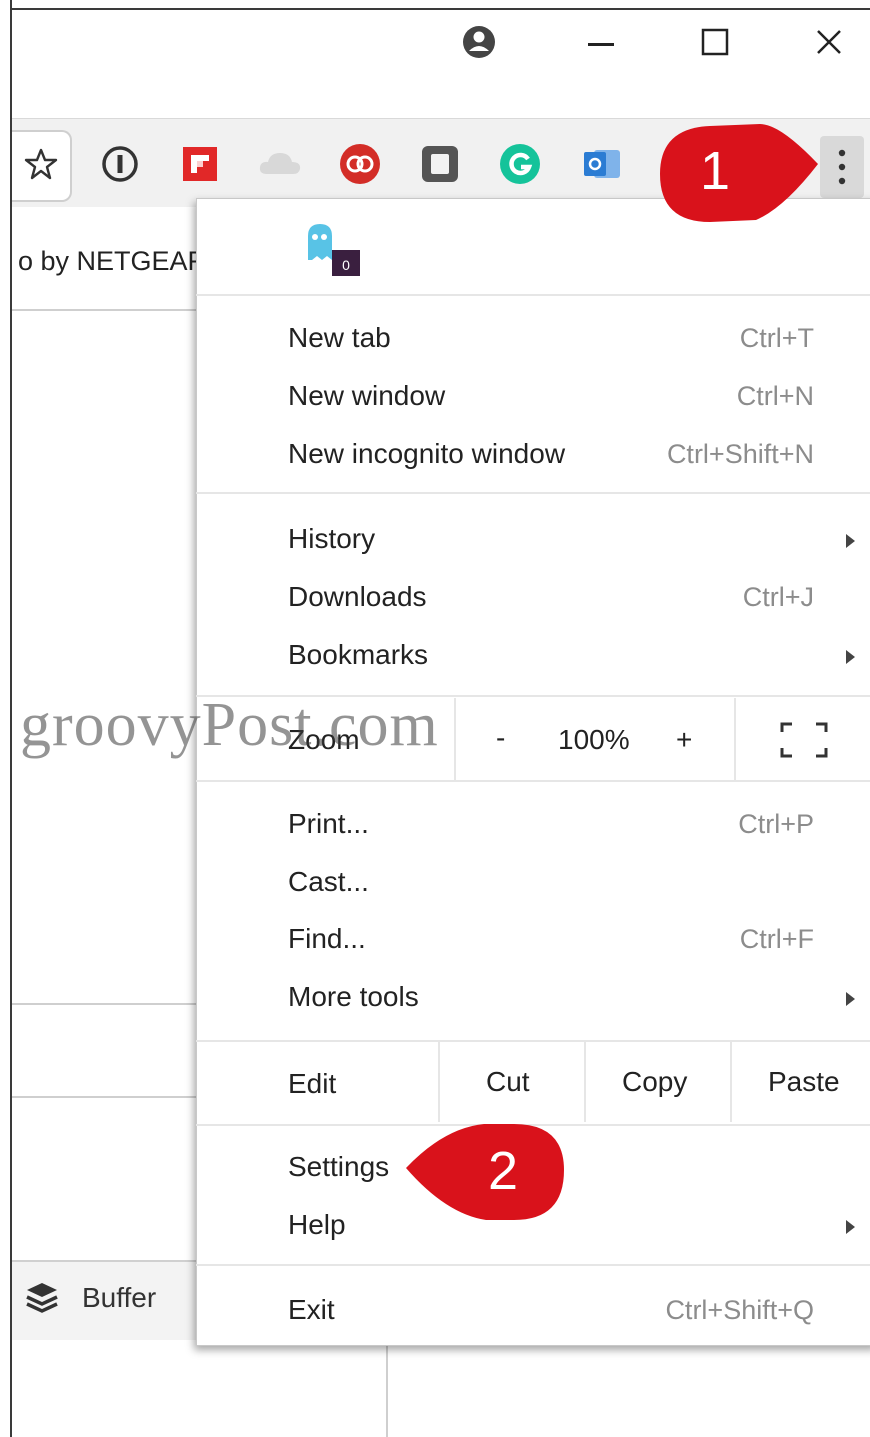  What do you see at coordinates (533, 541) in the screenshot?
I see `menu-item-history: History` at bounding box center [533, 541].